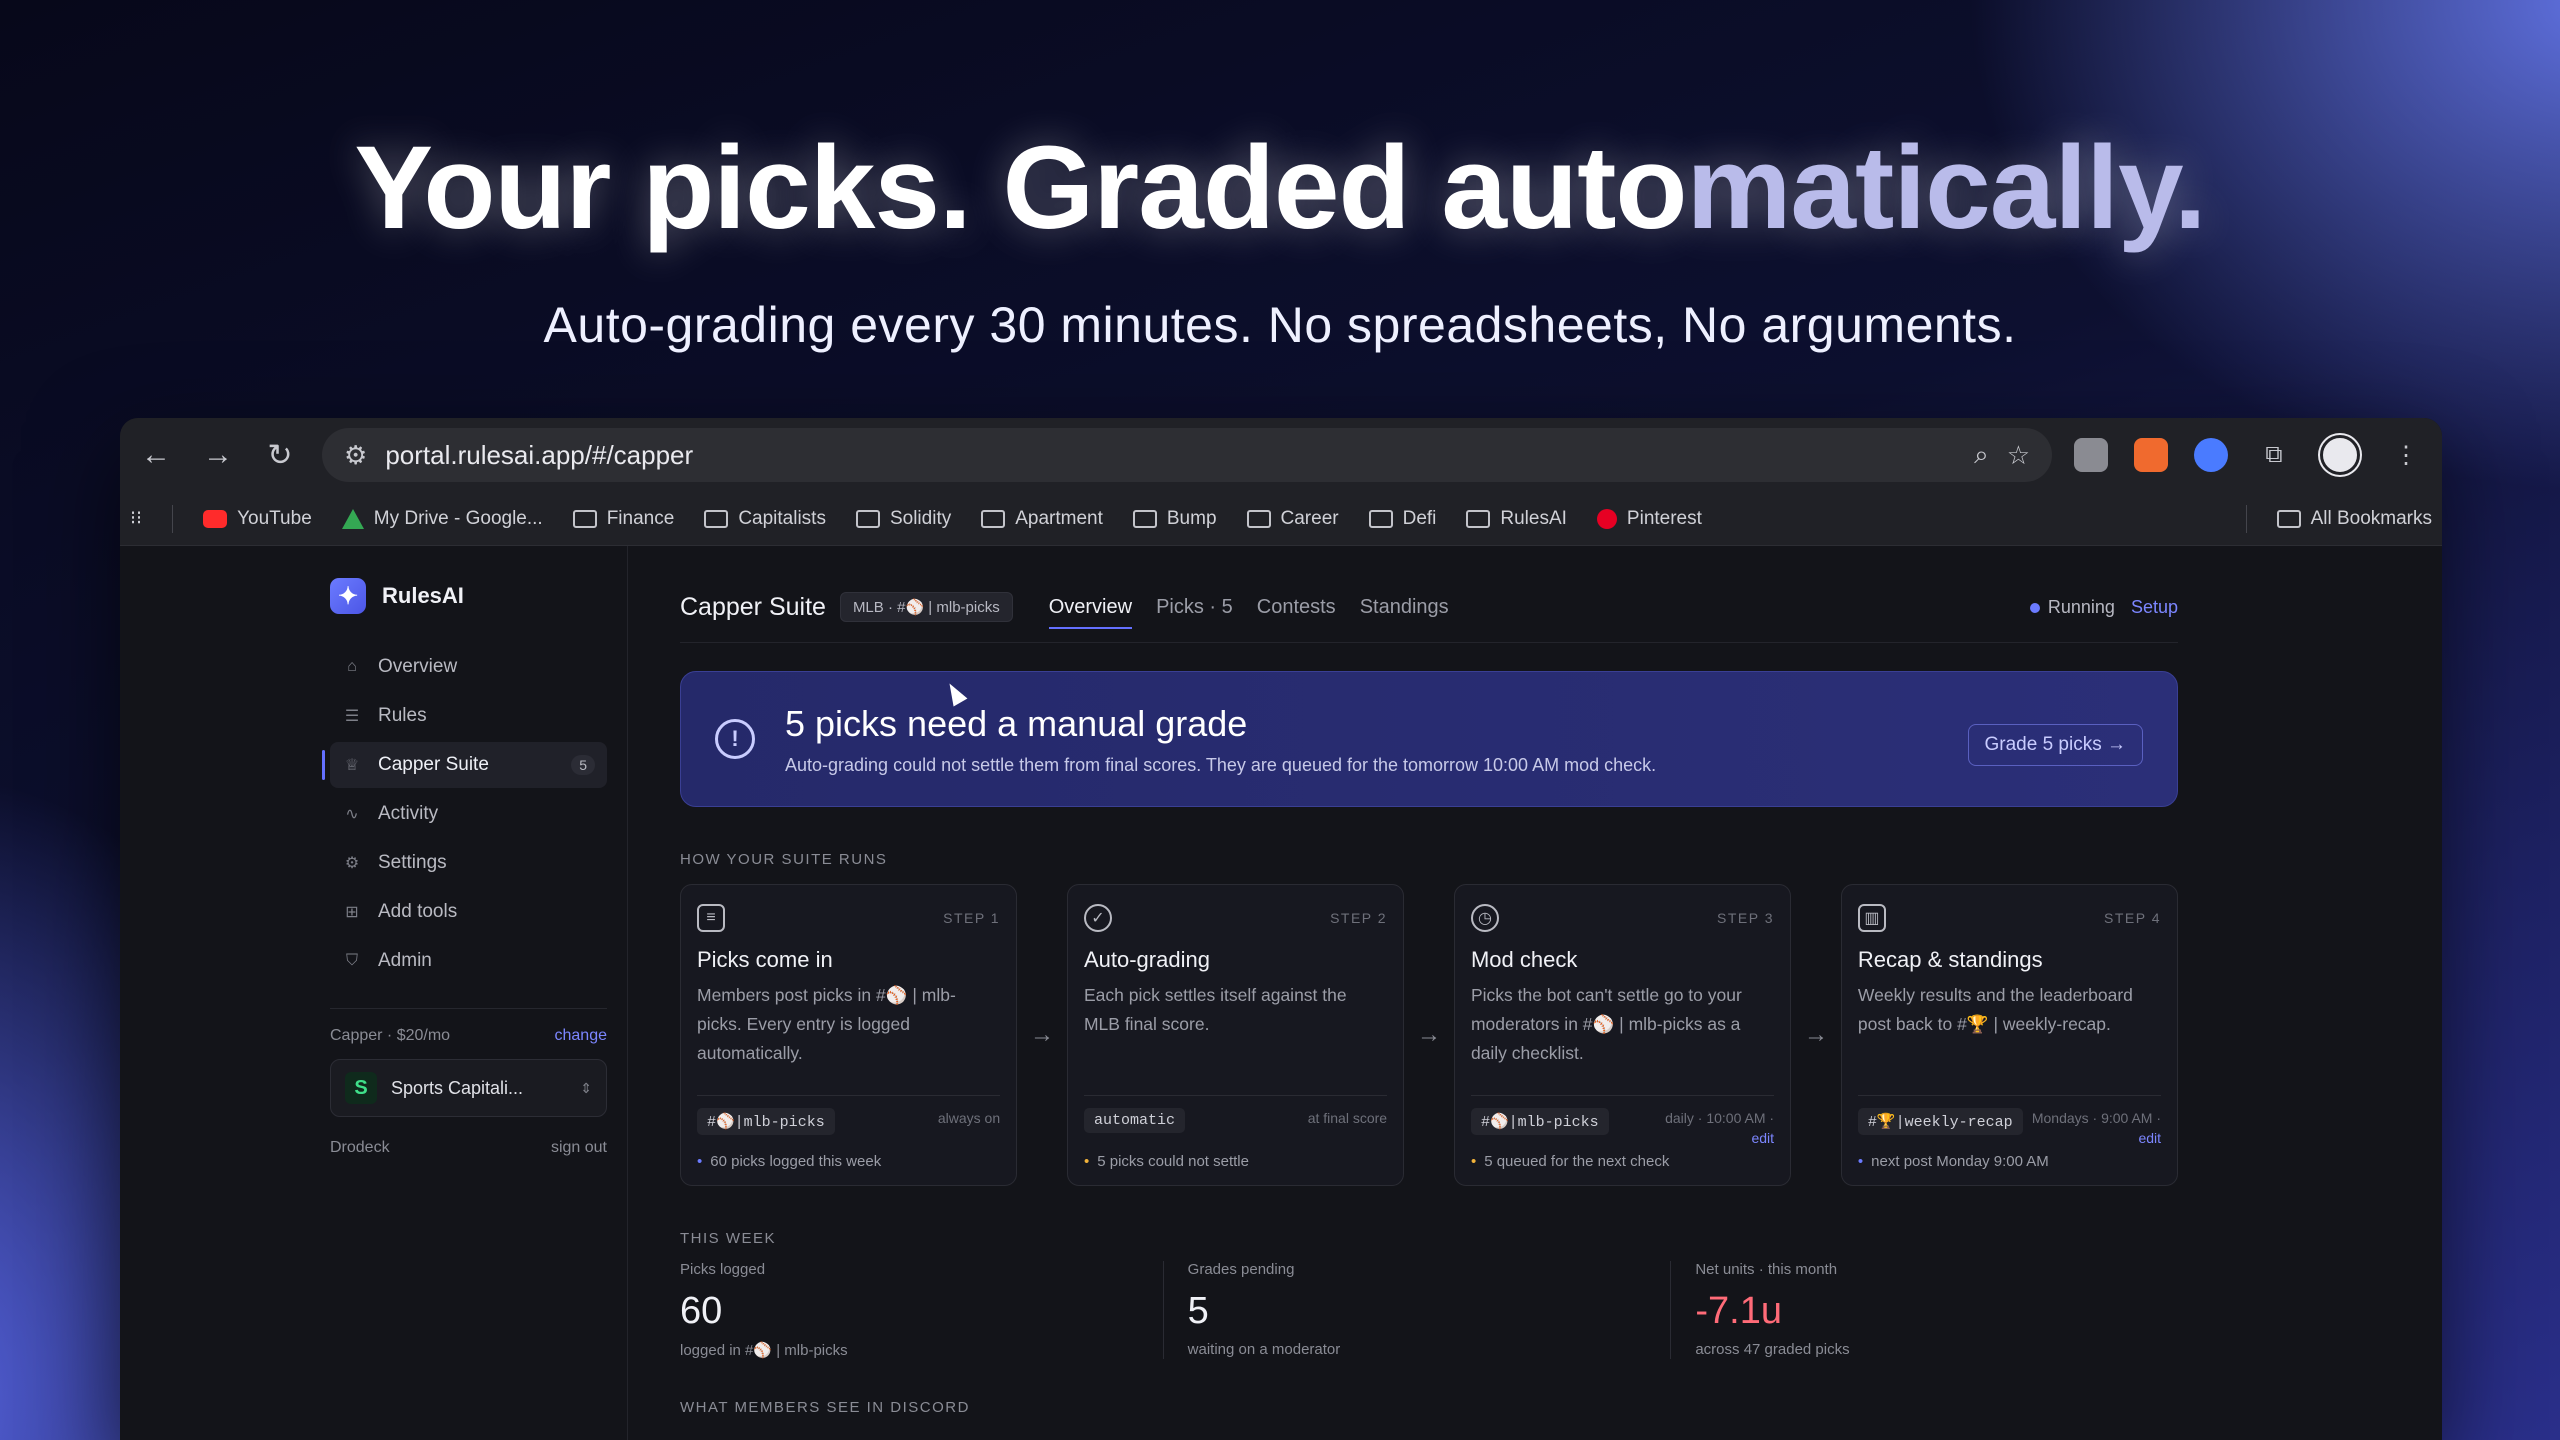  I want to click on bookmark-capitalists: Capitalists, so click(765, 519).